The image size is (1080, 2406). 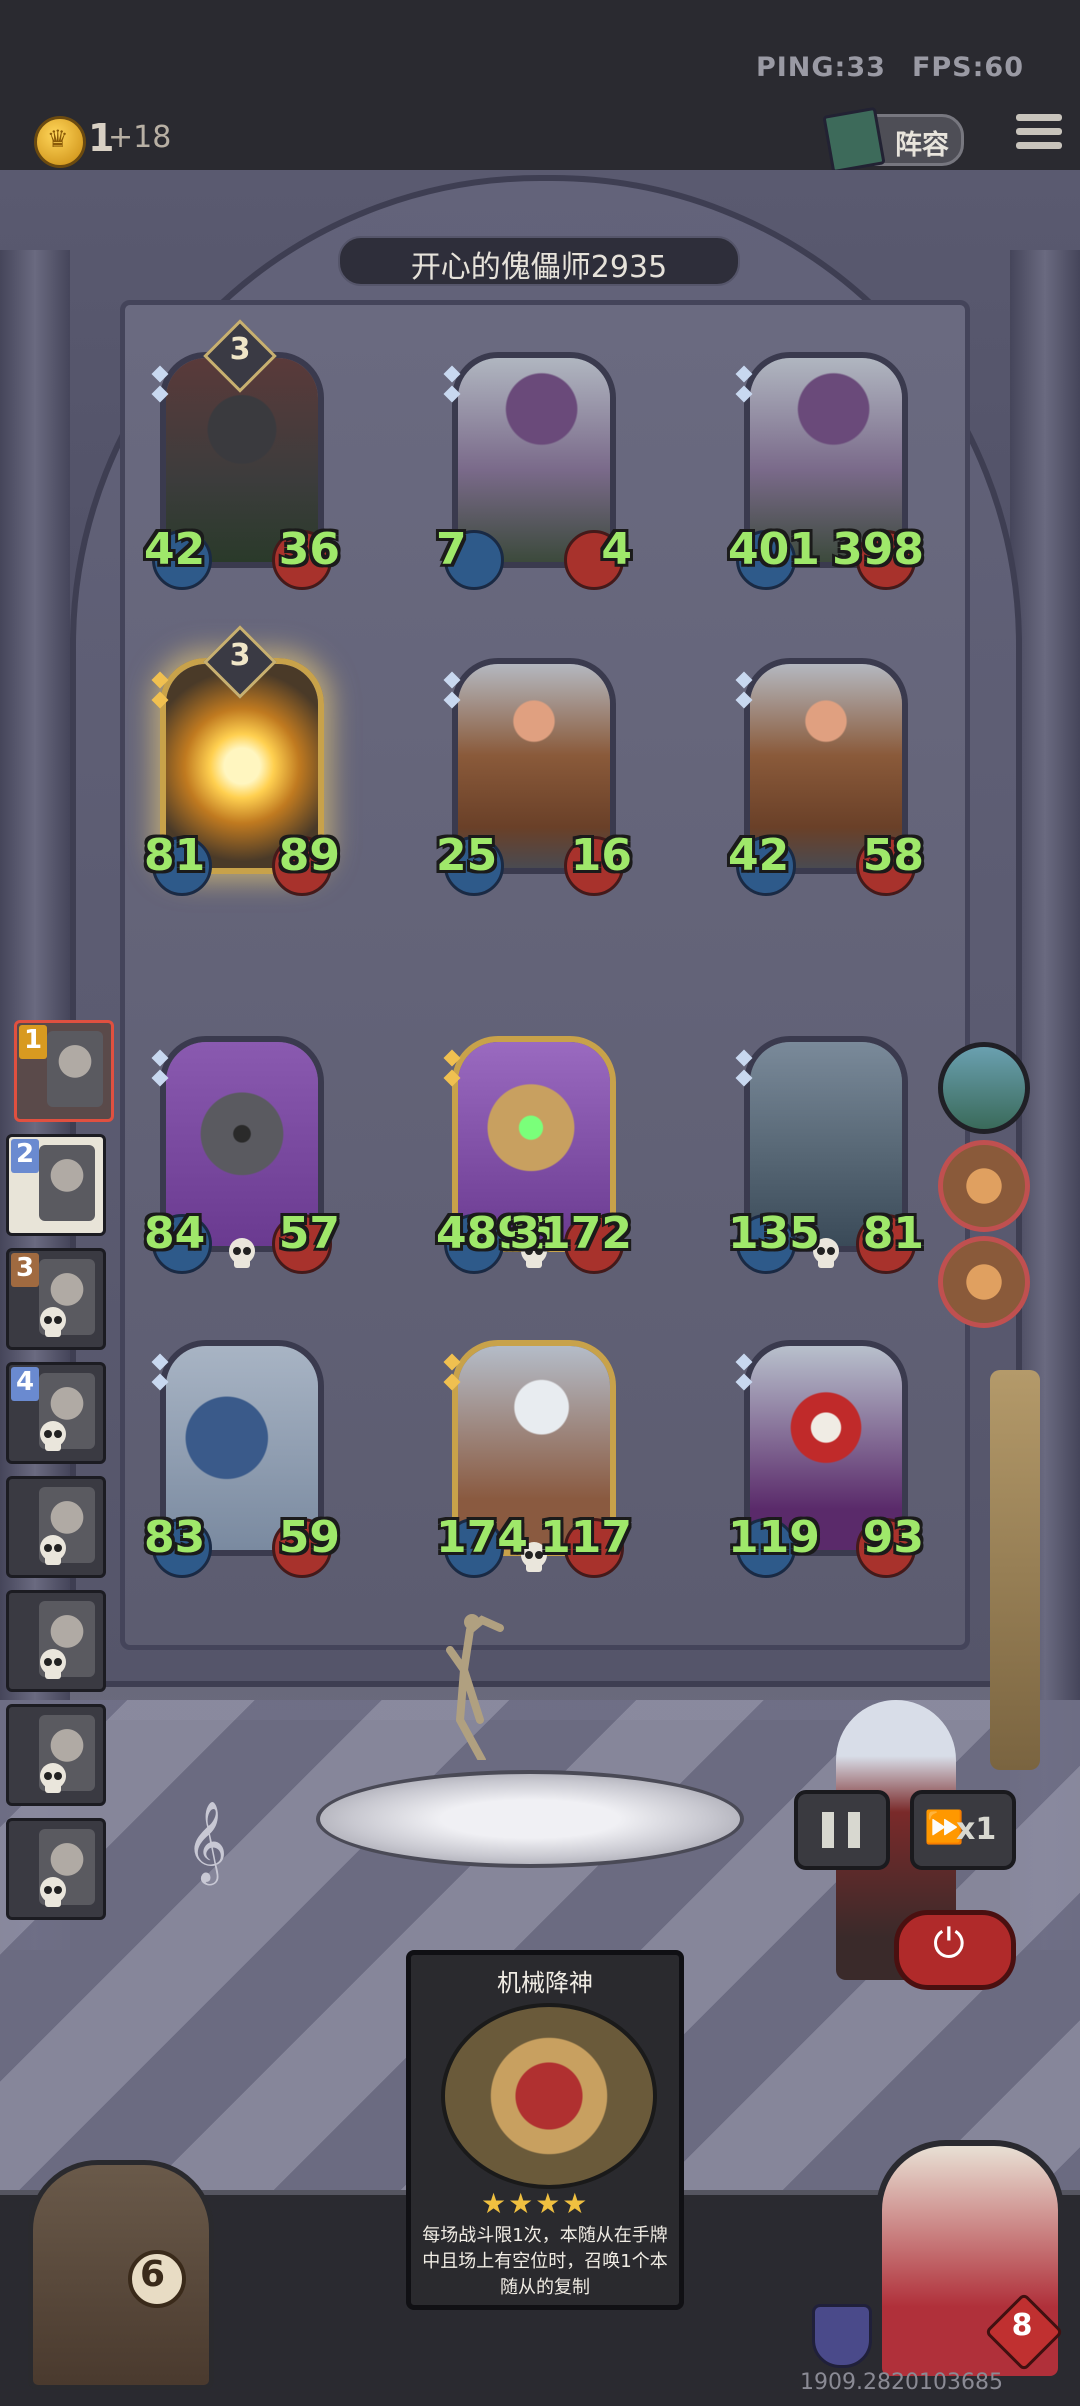 I want to click on roster-rank: 4, so click(x=25, y=1384).